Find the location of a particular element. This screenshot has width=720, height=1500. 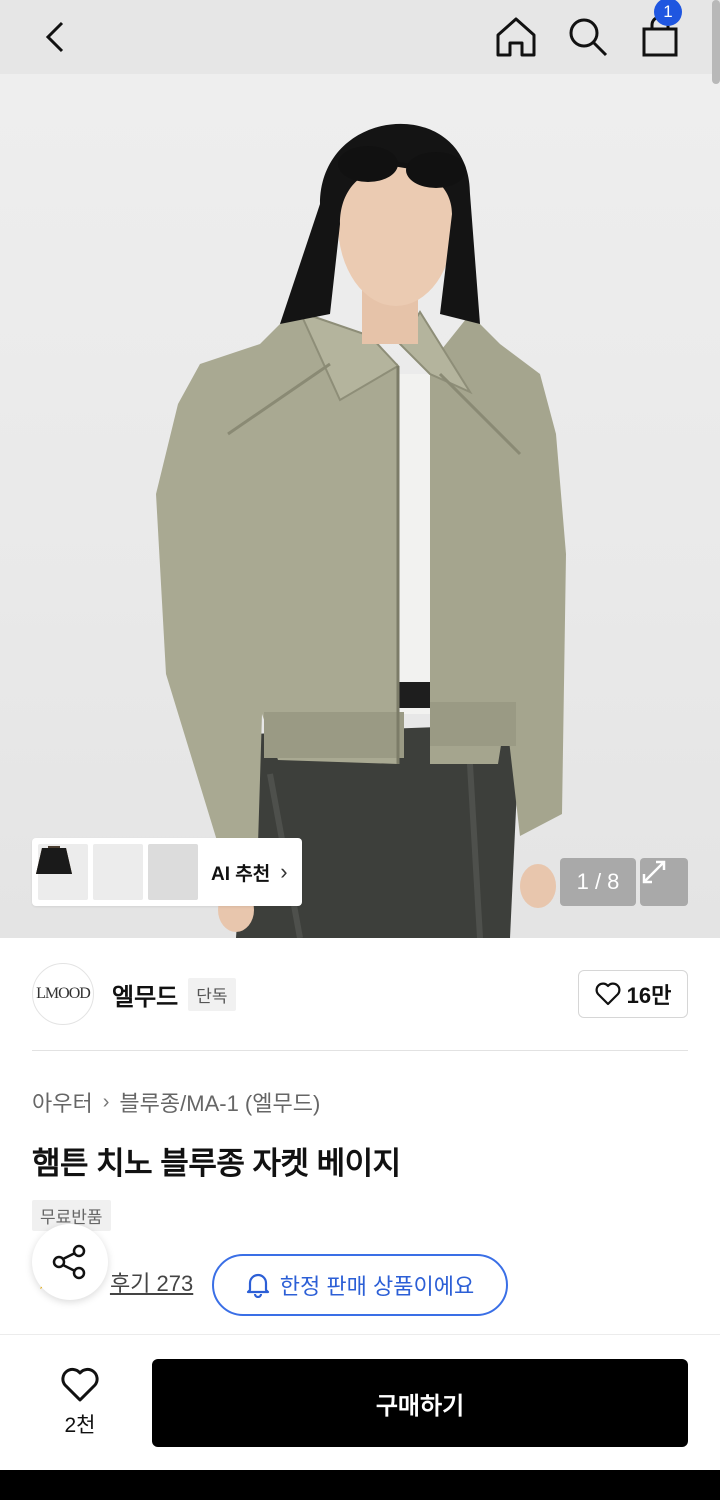

wishlist-count: 2천 is located at coordinates (80, 1425).